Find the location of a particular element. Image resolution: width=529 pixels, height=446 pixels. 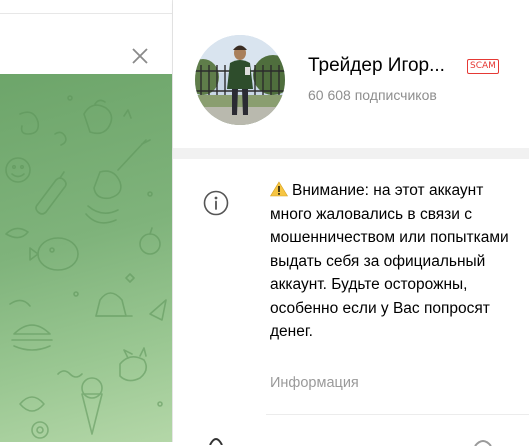

warning-icon is located at coordinates (279, 189).